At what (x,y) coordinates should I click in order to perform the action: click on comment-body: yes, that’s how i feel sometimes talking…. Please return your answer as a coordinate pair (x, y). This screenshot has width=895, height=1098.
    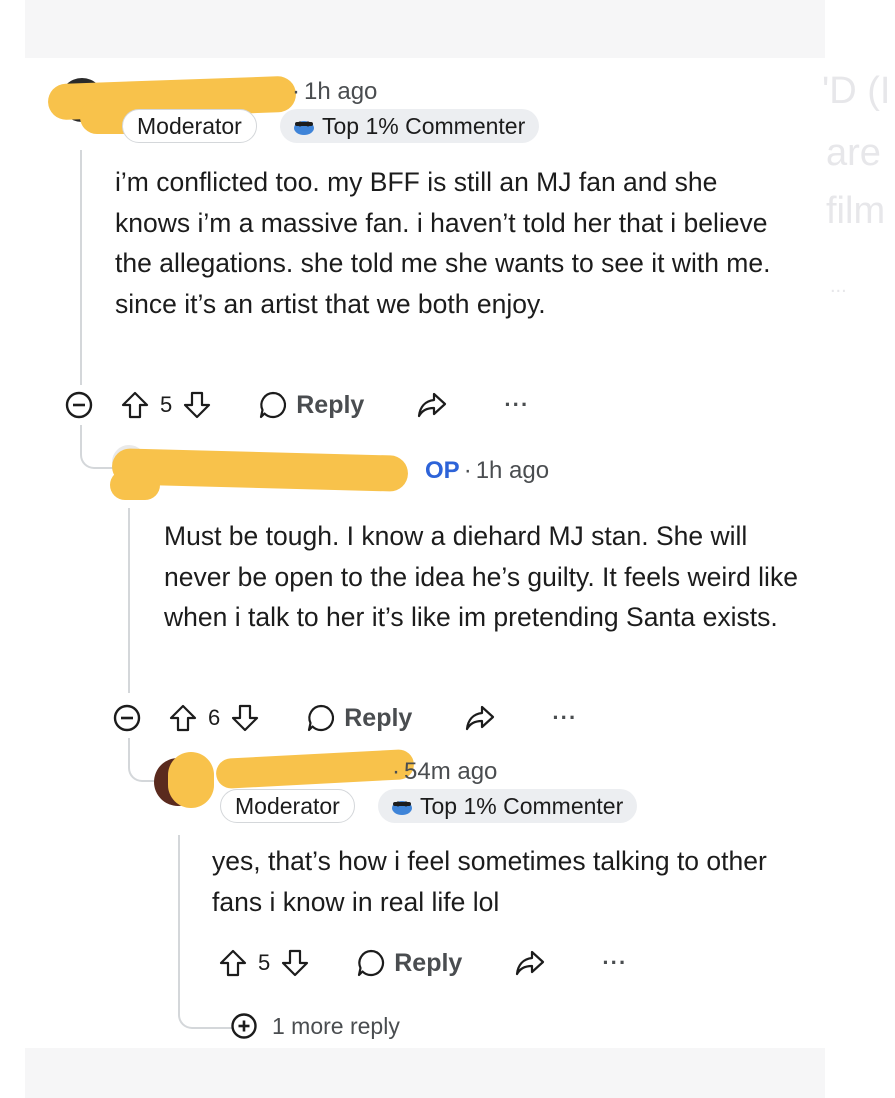
    Looking at the image, I should click on (489, 881).